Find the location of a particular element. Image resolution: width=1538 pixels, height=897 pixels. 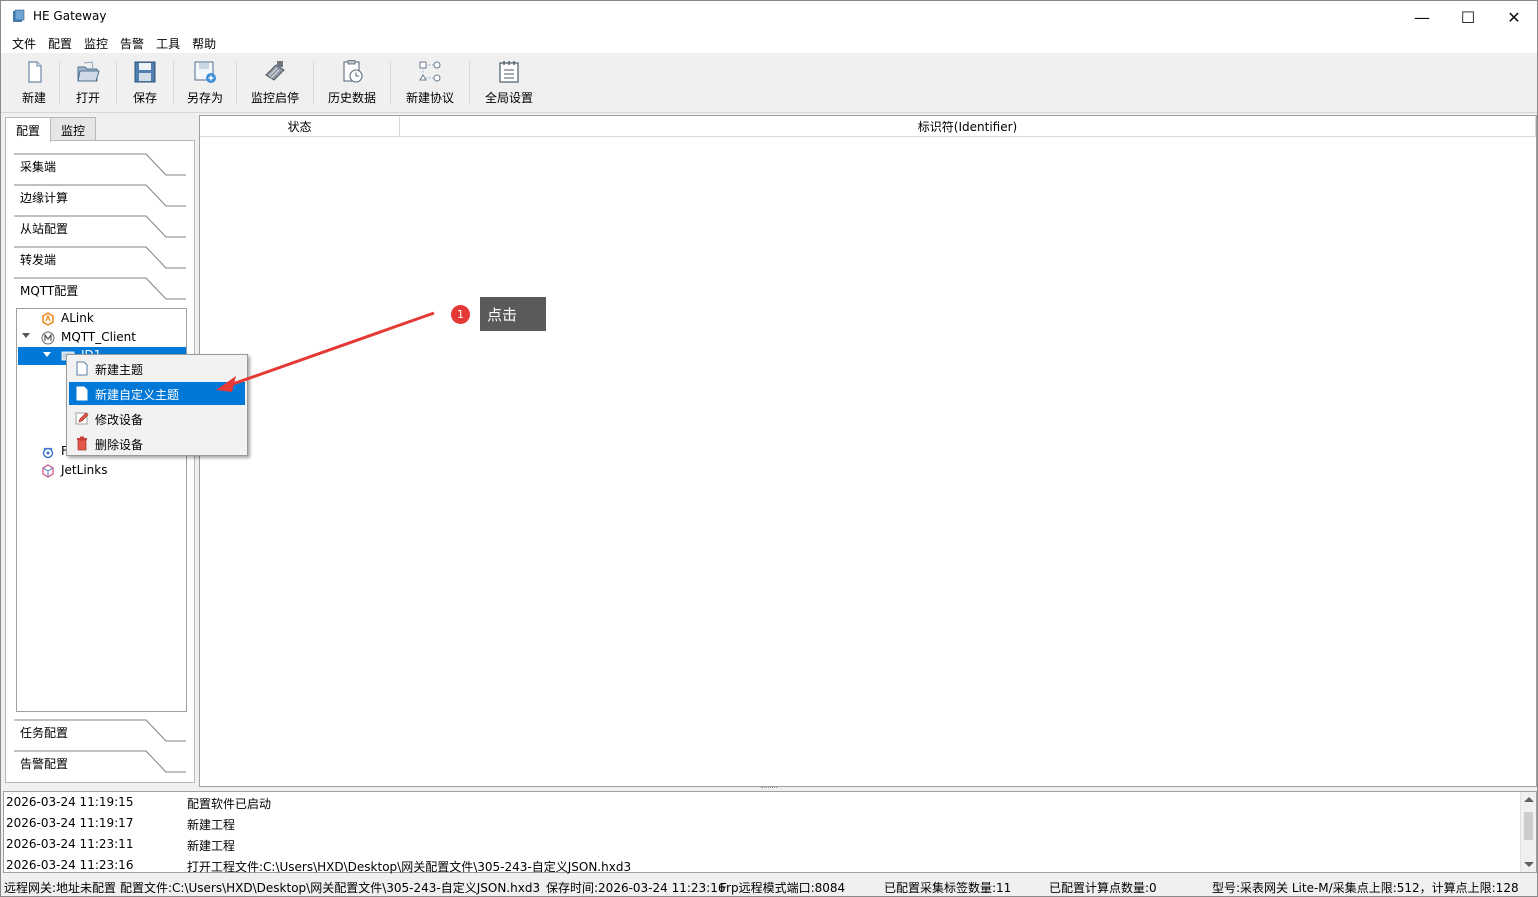

annotation-arrow is located at coordinates (325, 351).